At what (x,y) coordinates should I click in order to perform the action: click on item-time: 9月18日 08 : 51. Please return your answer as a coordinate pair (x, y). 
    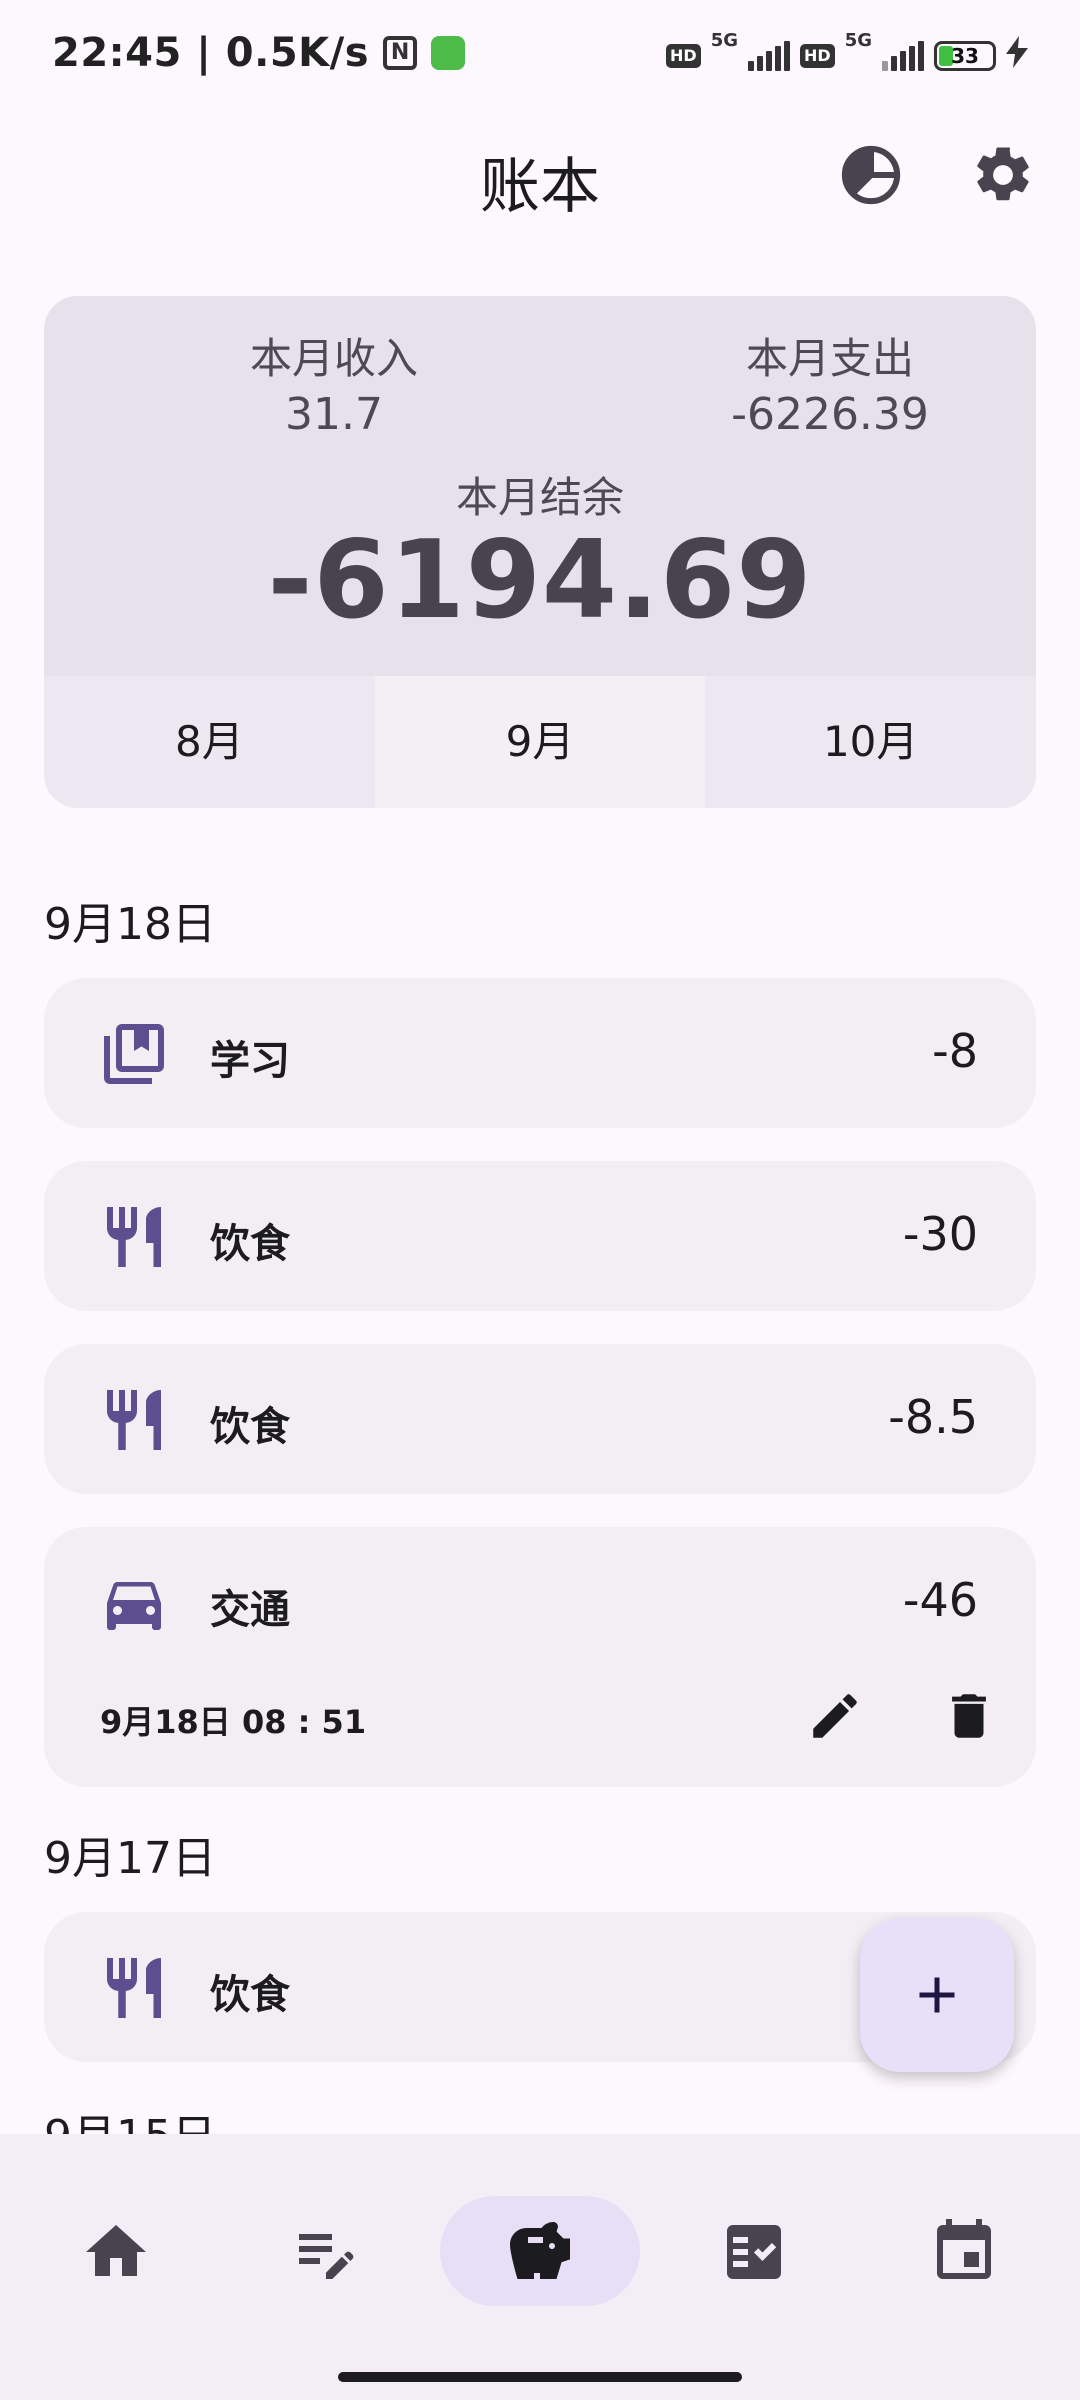
    Looking at the image, I should click on (233, 1722).